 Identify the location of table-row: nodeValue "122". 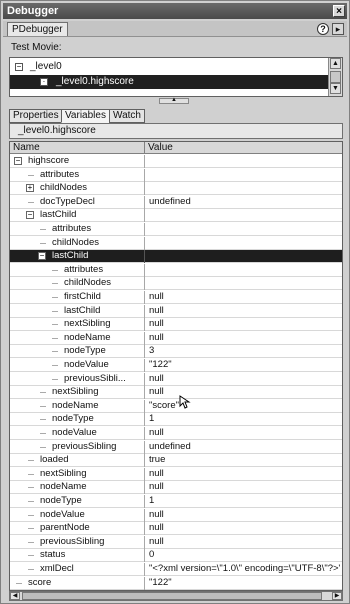
(176, 365).